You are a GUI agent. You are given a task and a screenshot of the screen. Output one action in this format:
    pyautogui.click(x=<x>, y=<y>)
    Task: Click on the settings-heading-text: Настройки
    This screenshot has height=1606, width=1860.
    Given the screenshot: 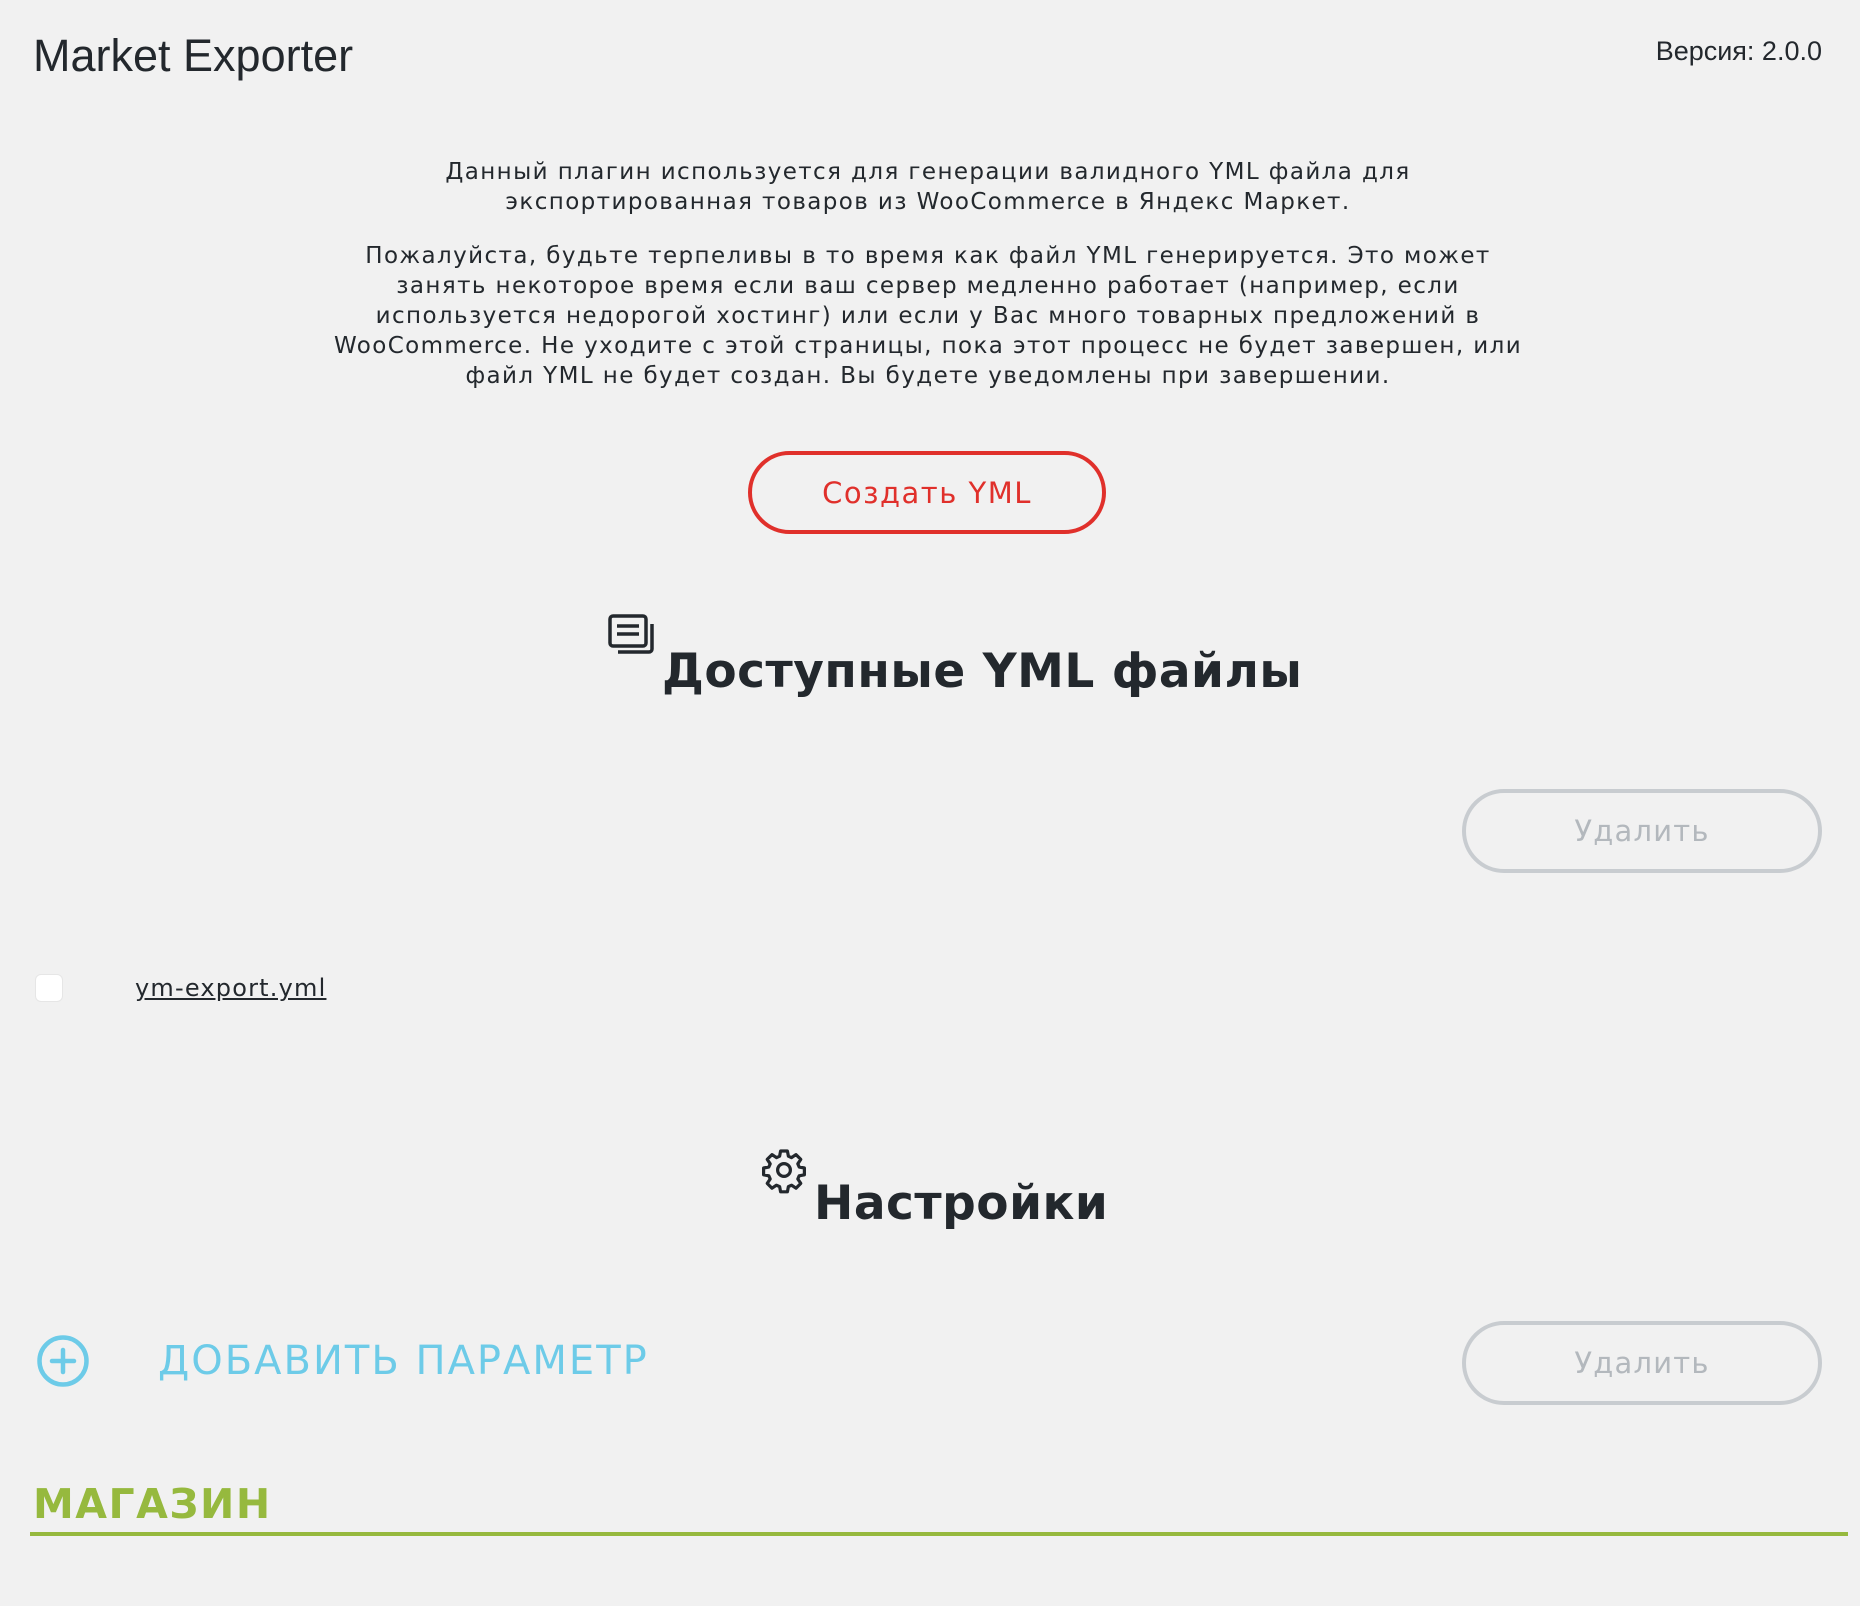 What is the action you would take?
    pyautogui.click(x=961, y=1203)
    